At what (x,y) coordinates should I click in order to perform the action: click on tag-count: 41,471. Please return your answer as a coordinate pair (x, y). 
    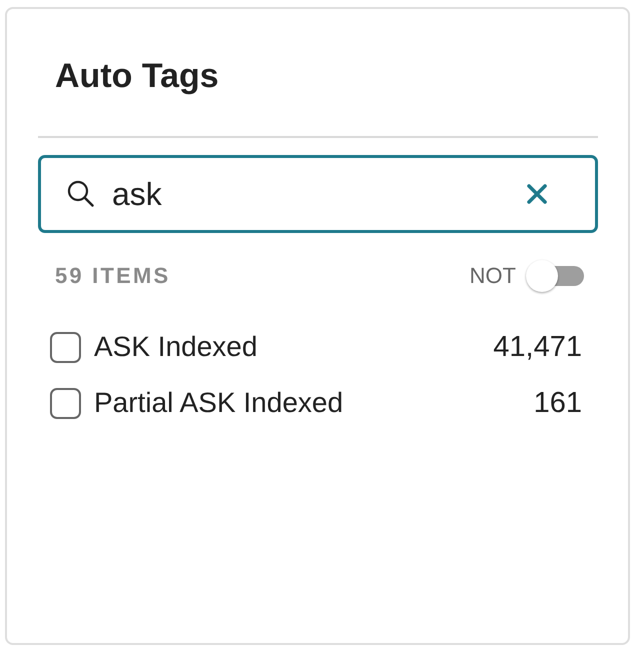
    Looking at the image, I should click on (537, 347).